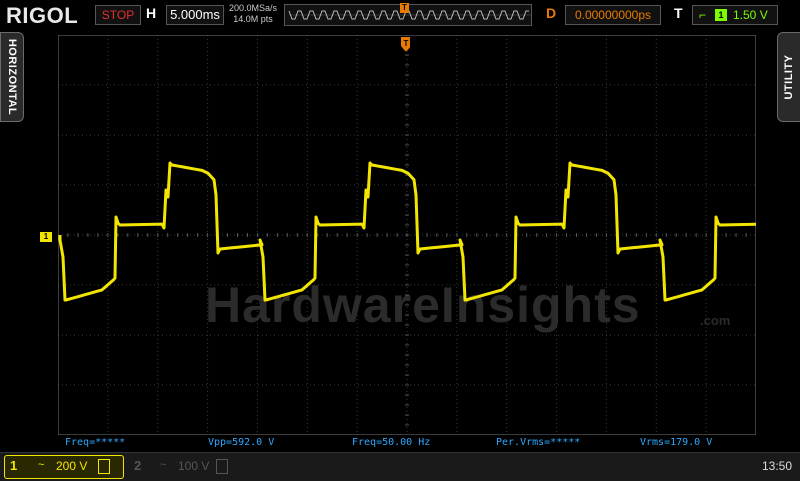 Image resolution: width=800 pixels, height=481 pixels. I want to click on measure-freq-1: Freq=*****, so click(95, 442).